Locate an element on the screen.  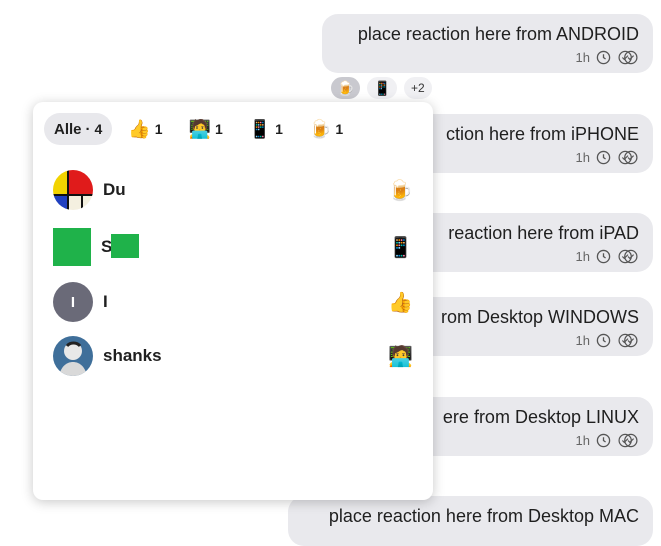
tab-thumbs-up: 👍 1 is located at coordinates (145, 129).